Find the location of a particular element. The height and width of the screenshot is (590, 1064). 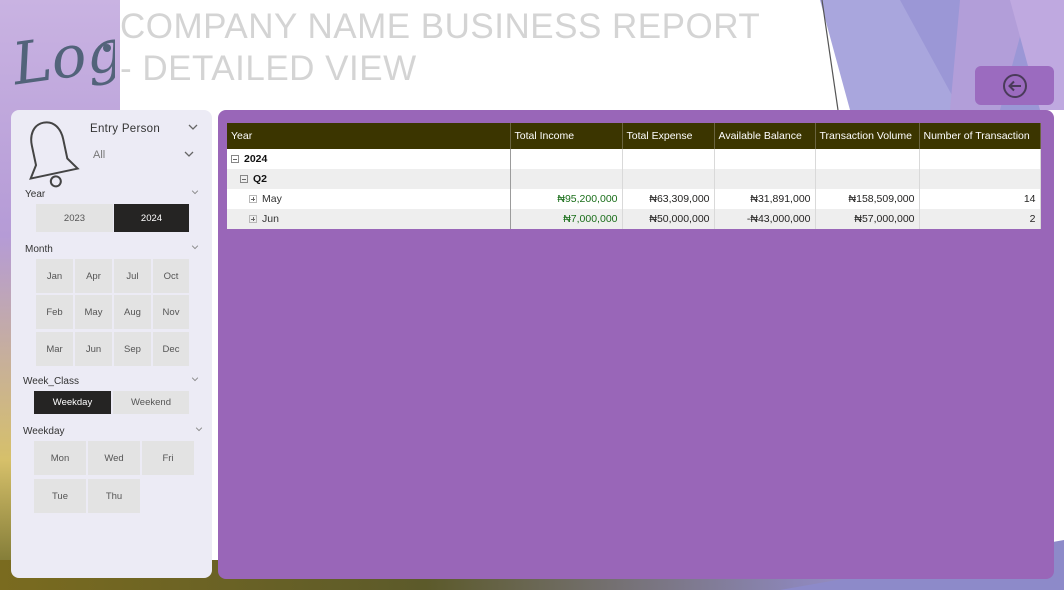

cell-total-expense: ₦50,000,000 is located at coordinates (668, 219).